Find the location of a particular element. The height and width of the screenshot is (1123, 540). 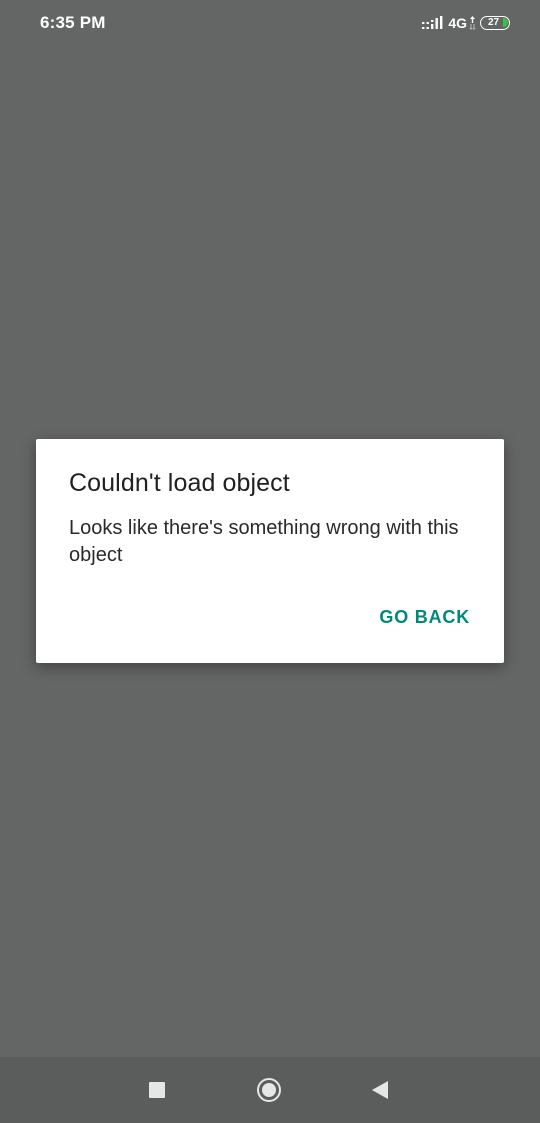

status-bar: 6:35 PM 4G 27 is located at coordinates (270, 23).